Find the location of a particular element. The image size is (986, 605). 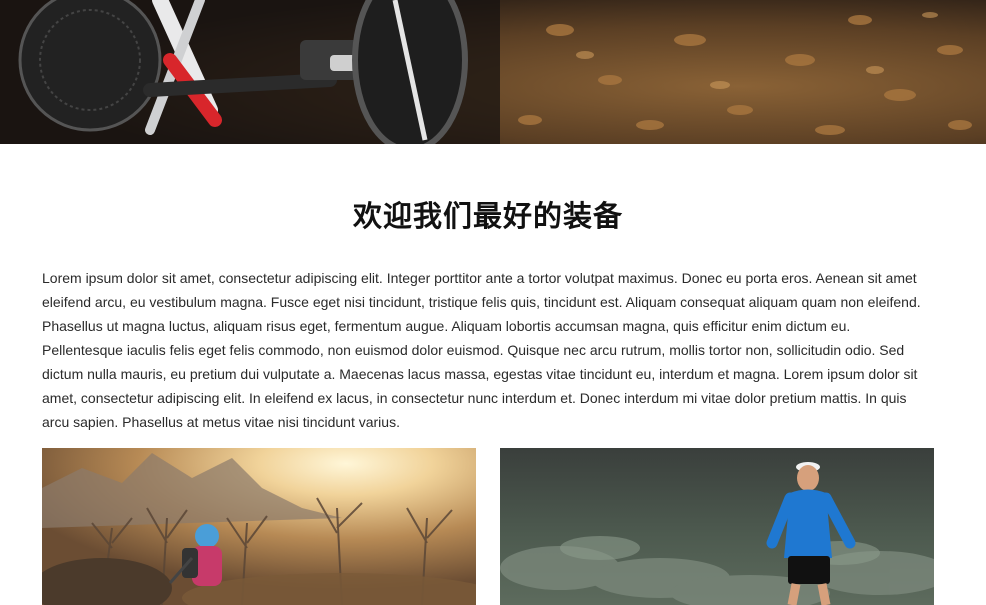

trail-runner-image is located at coordinates (717, 526).